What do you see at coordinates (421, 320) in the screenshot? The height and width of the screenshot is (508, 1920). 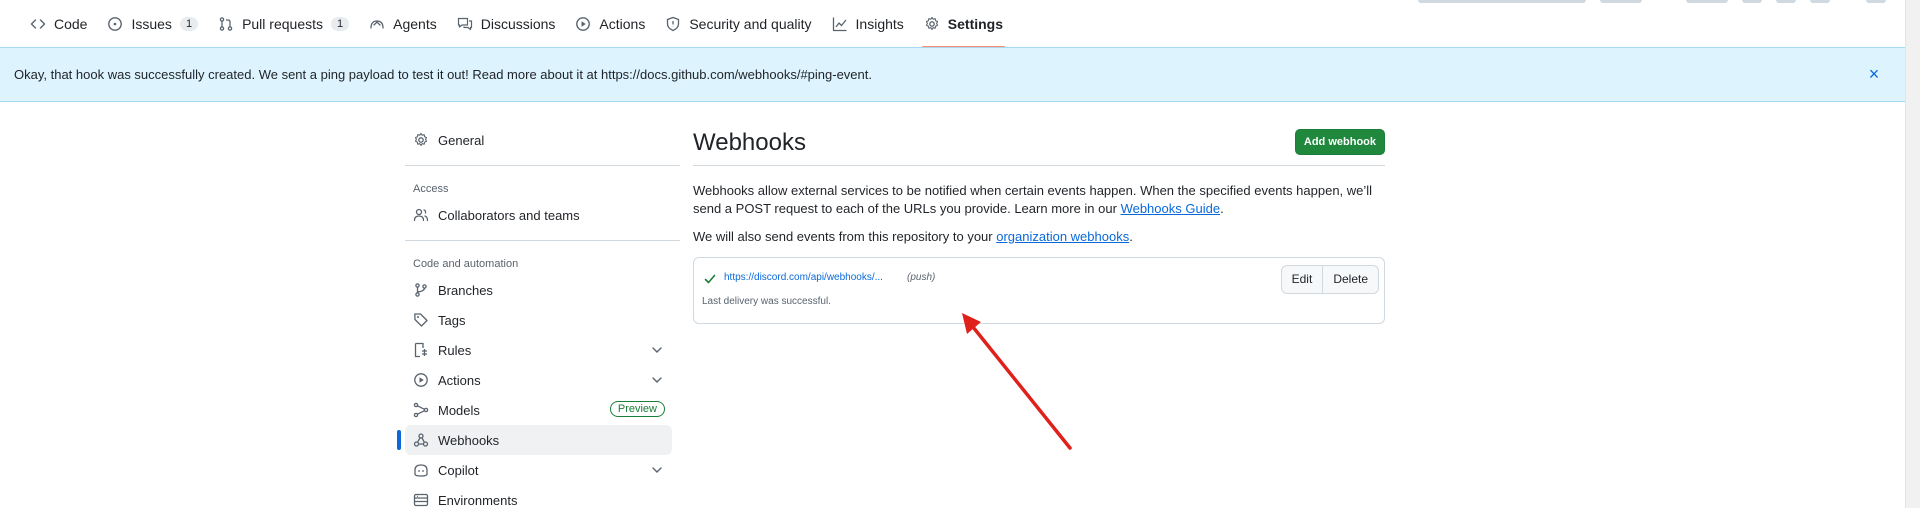 I see `tag-icon` at bounding box center [421, 320].